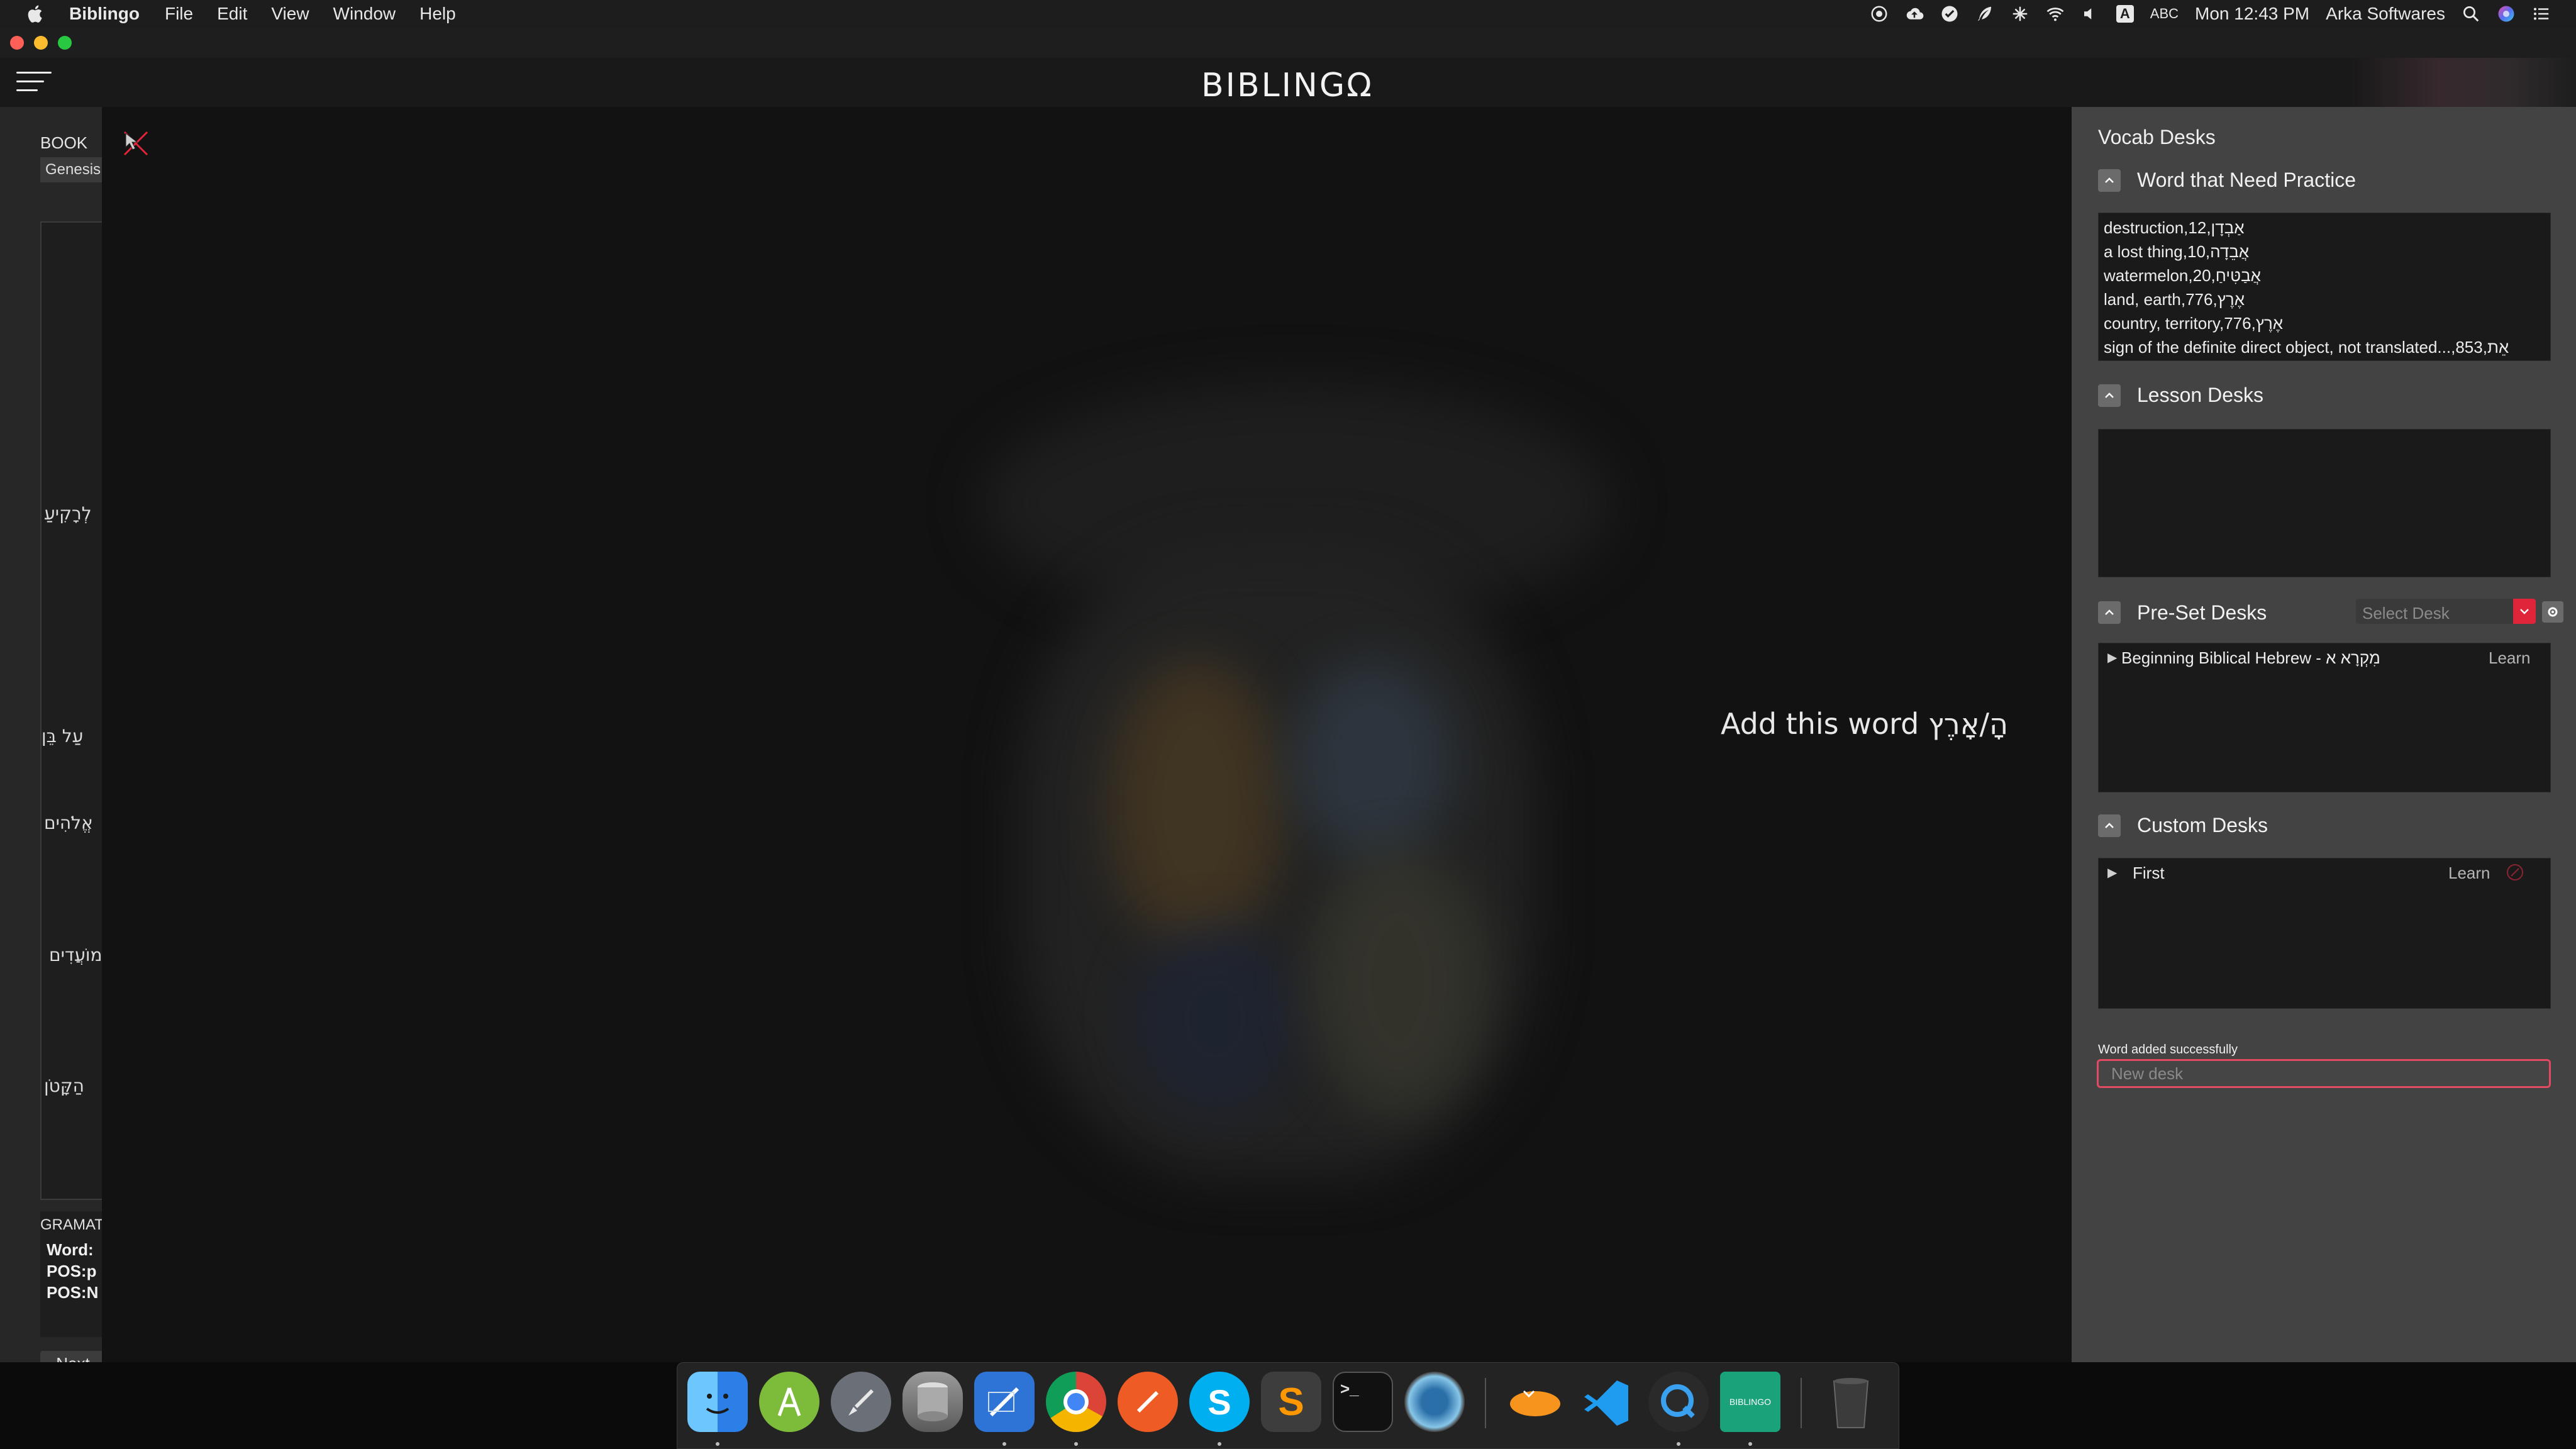 Image resolution: width=2576 pixels, height=1449 pixels. Describe the element at coordinates (1864, 724) in the screenshot. I see `add-word-prompt: Add this word הָ/אָרֶץ` at that location.